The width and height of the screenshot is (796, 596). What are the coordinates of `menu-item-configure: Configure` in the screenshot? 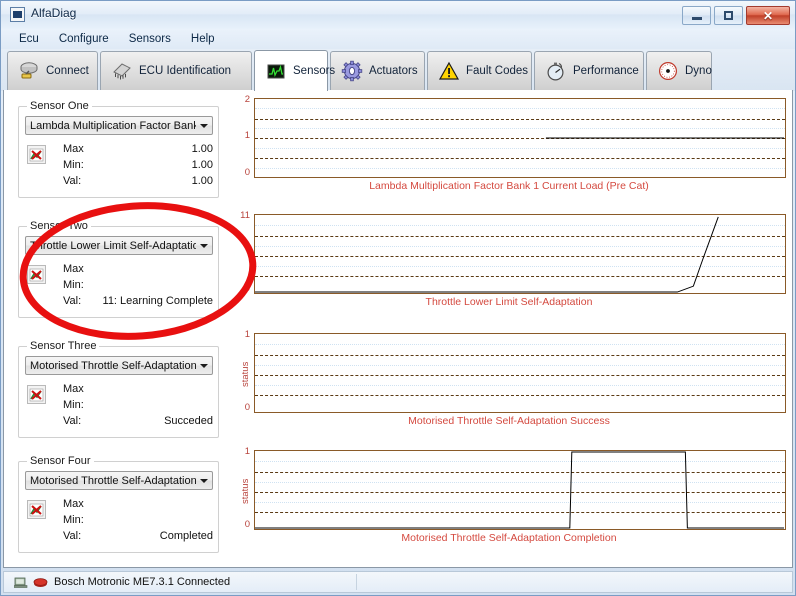 It's located at (84, 39).